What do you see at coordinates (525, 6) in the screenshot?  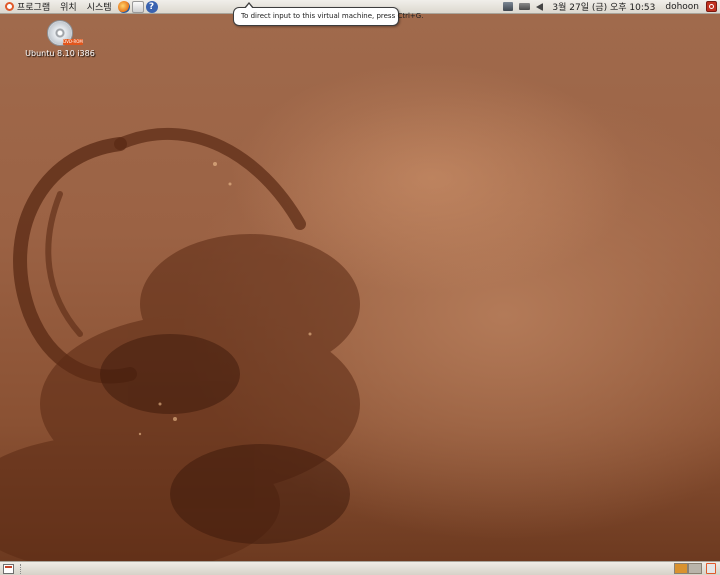 I see `battery-icon` at bounding box center [525, 6].